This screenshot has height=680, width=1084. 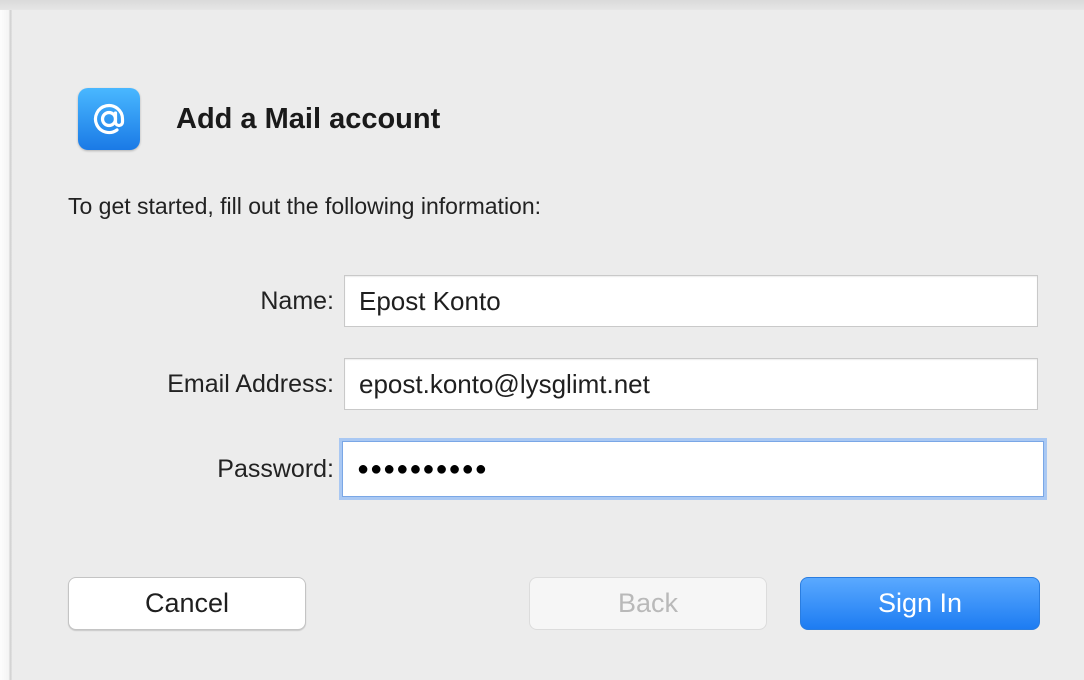 I want to click on cancel-button: Cancel, so click(x=187, y=603).